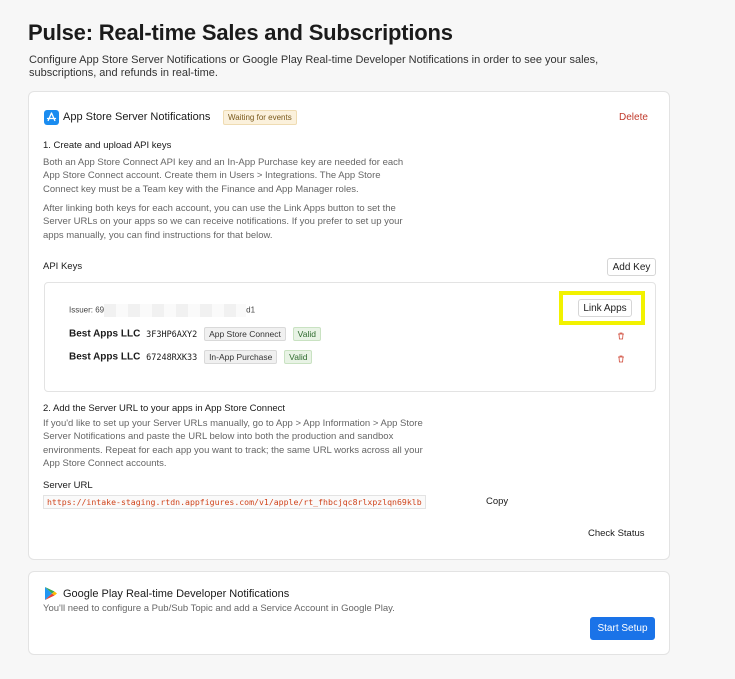 Image resolution: width=735 pixels, height=679 pixels. Describe the element at coordinates (605, 308) in the screenshot. I see `link-apps-button: Link Apps` at that location.